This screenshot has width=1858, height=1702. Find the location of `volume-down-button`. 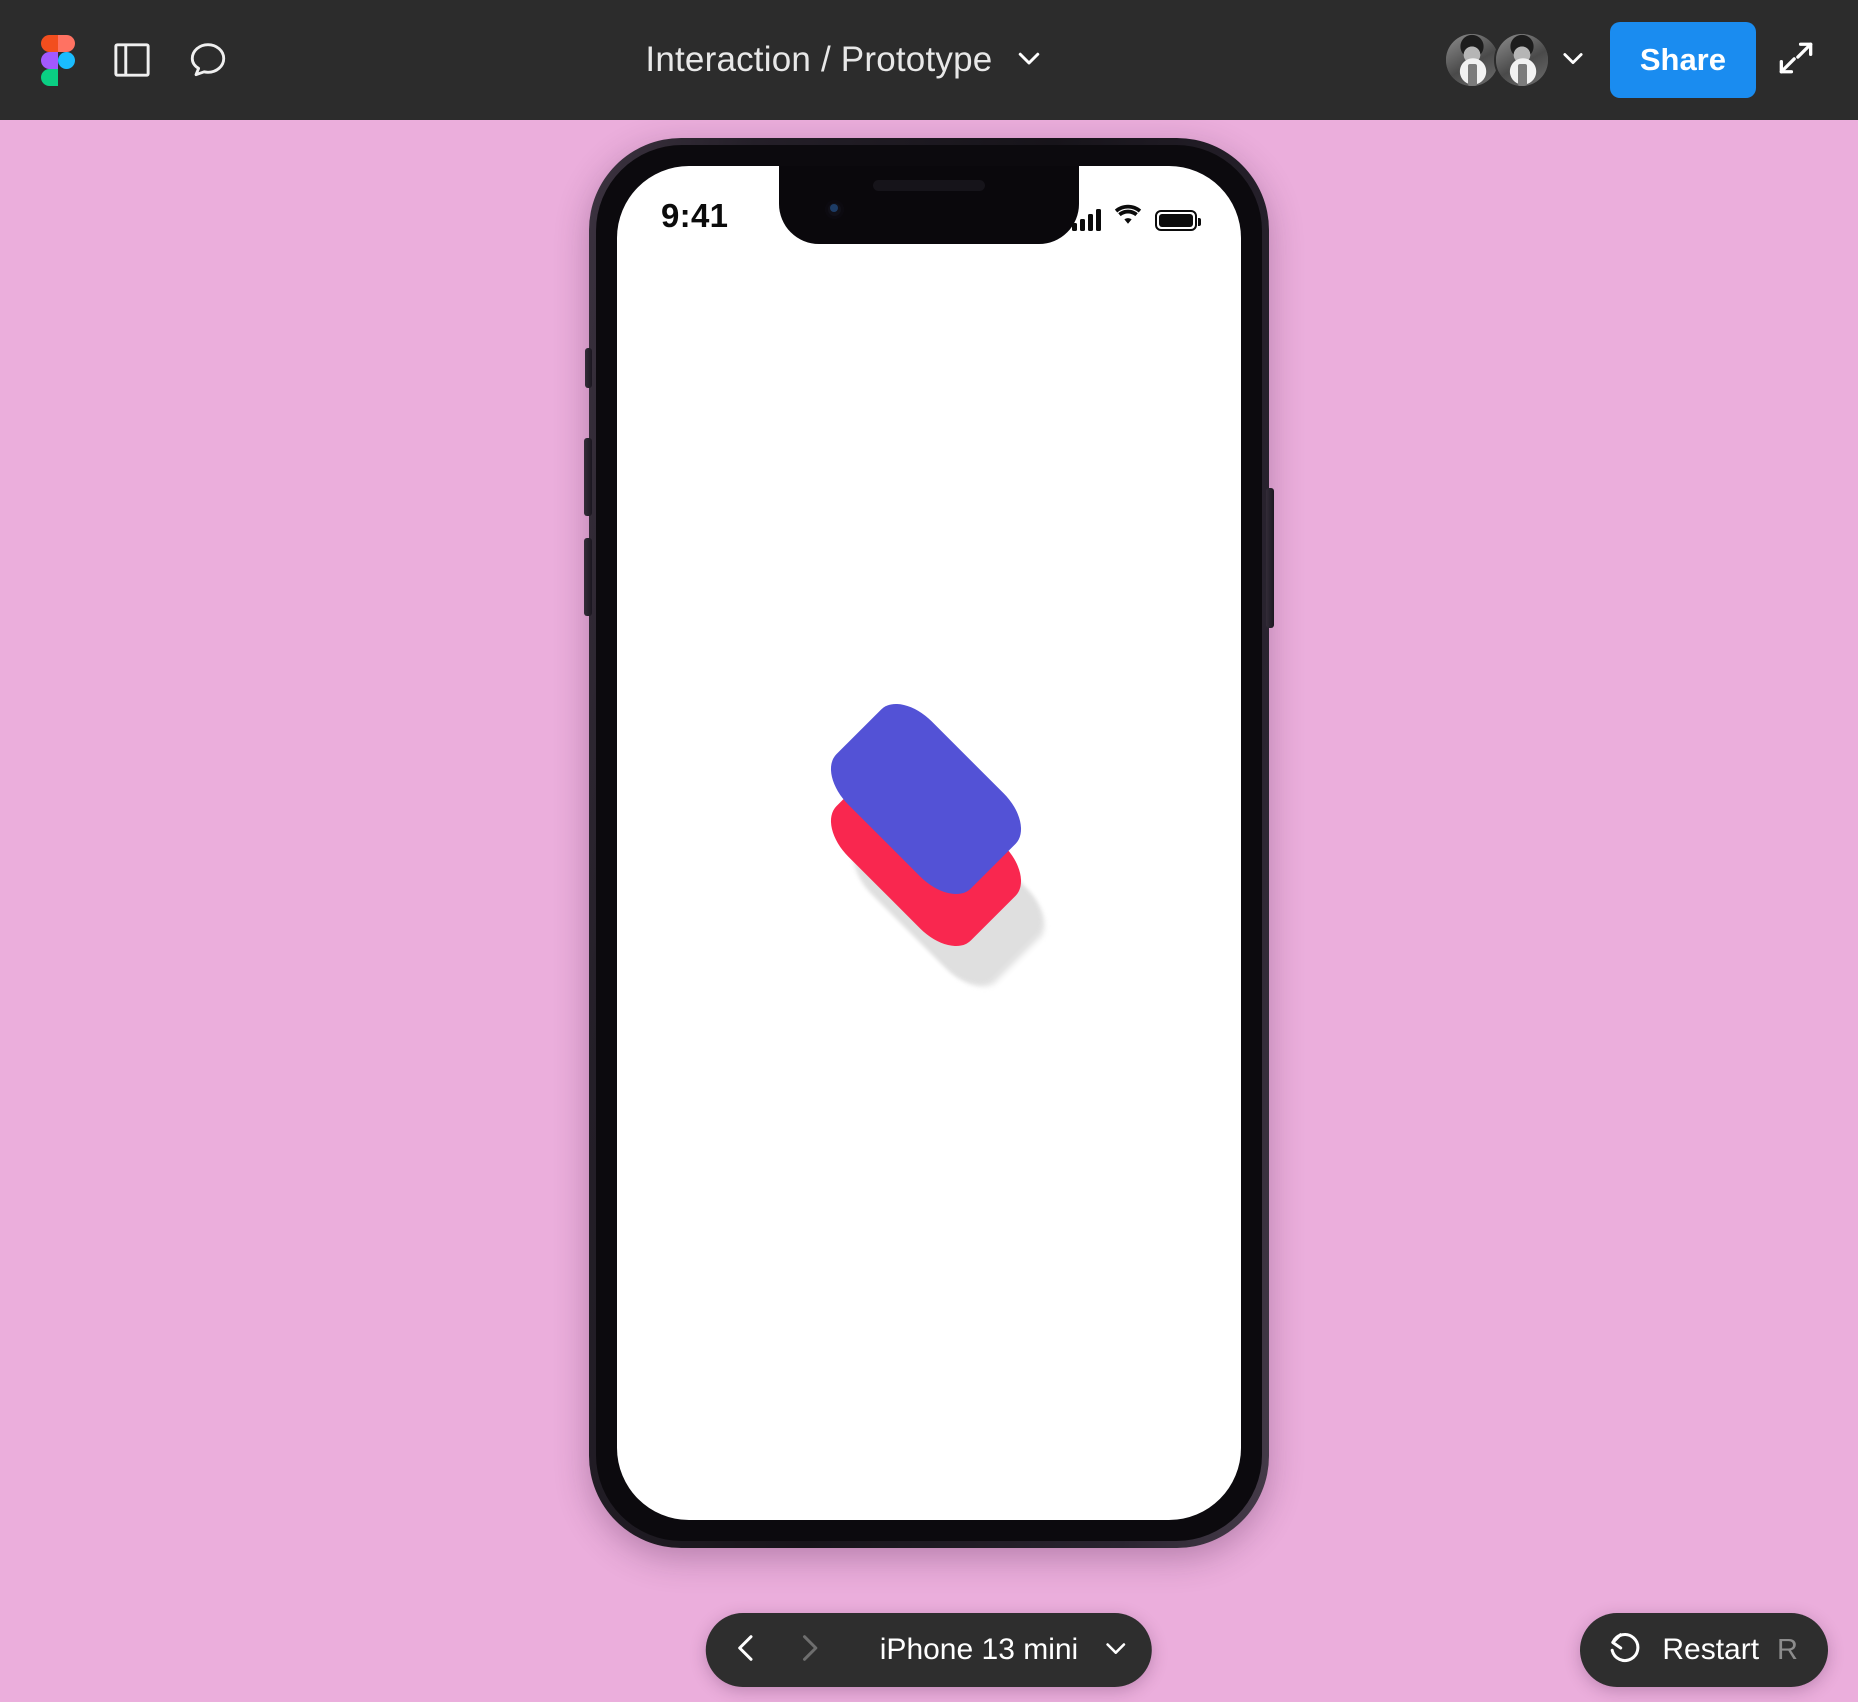

volume-down-button is located at coordinates (588, 577).